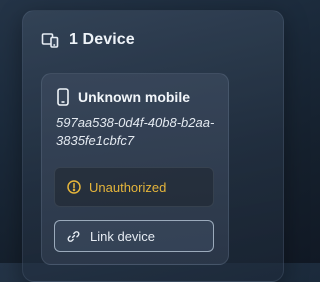  Describe the element at coordinates (128, 187) in the screenshot. I see `status-label: Unauthorized` at that location.